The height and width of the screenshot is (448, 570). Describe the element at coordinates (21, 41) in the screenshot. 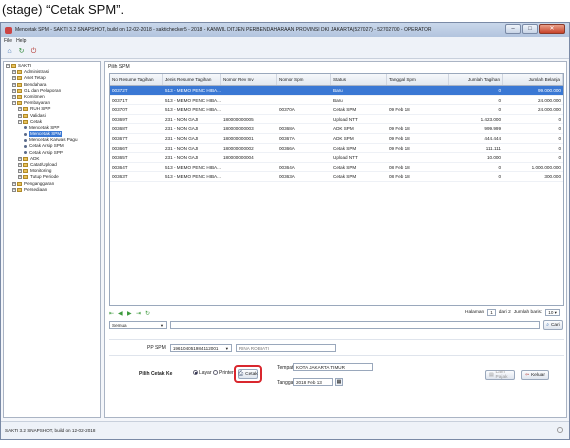

I see `menu-help: Help` at that location.